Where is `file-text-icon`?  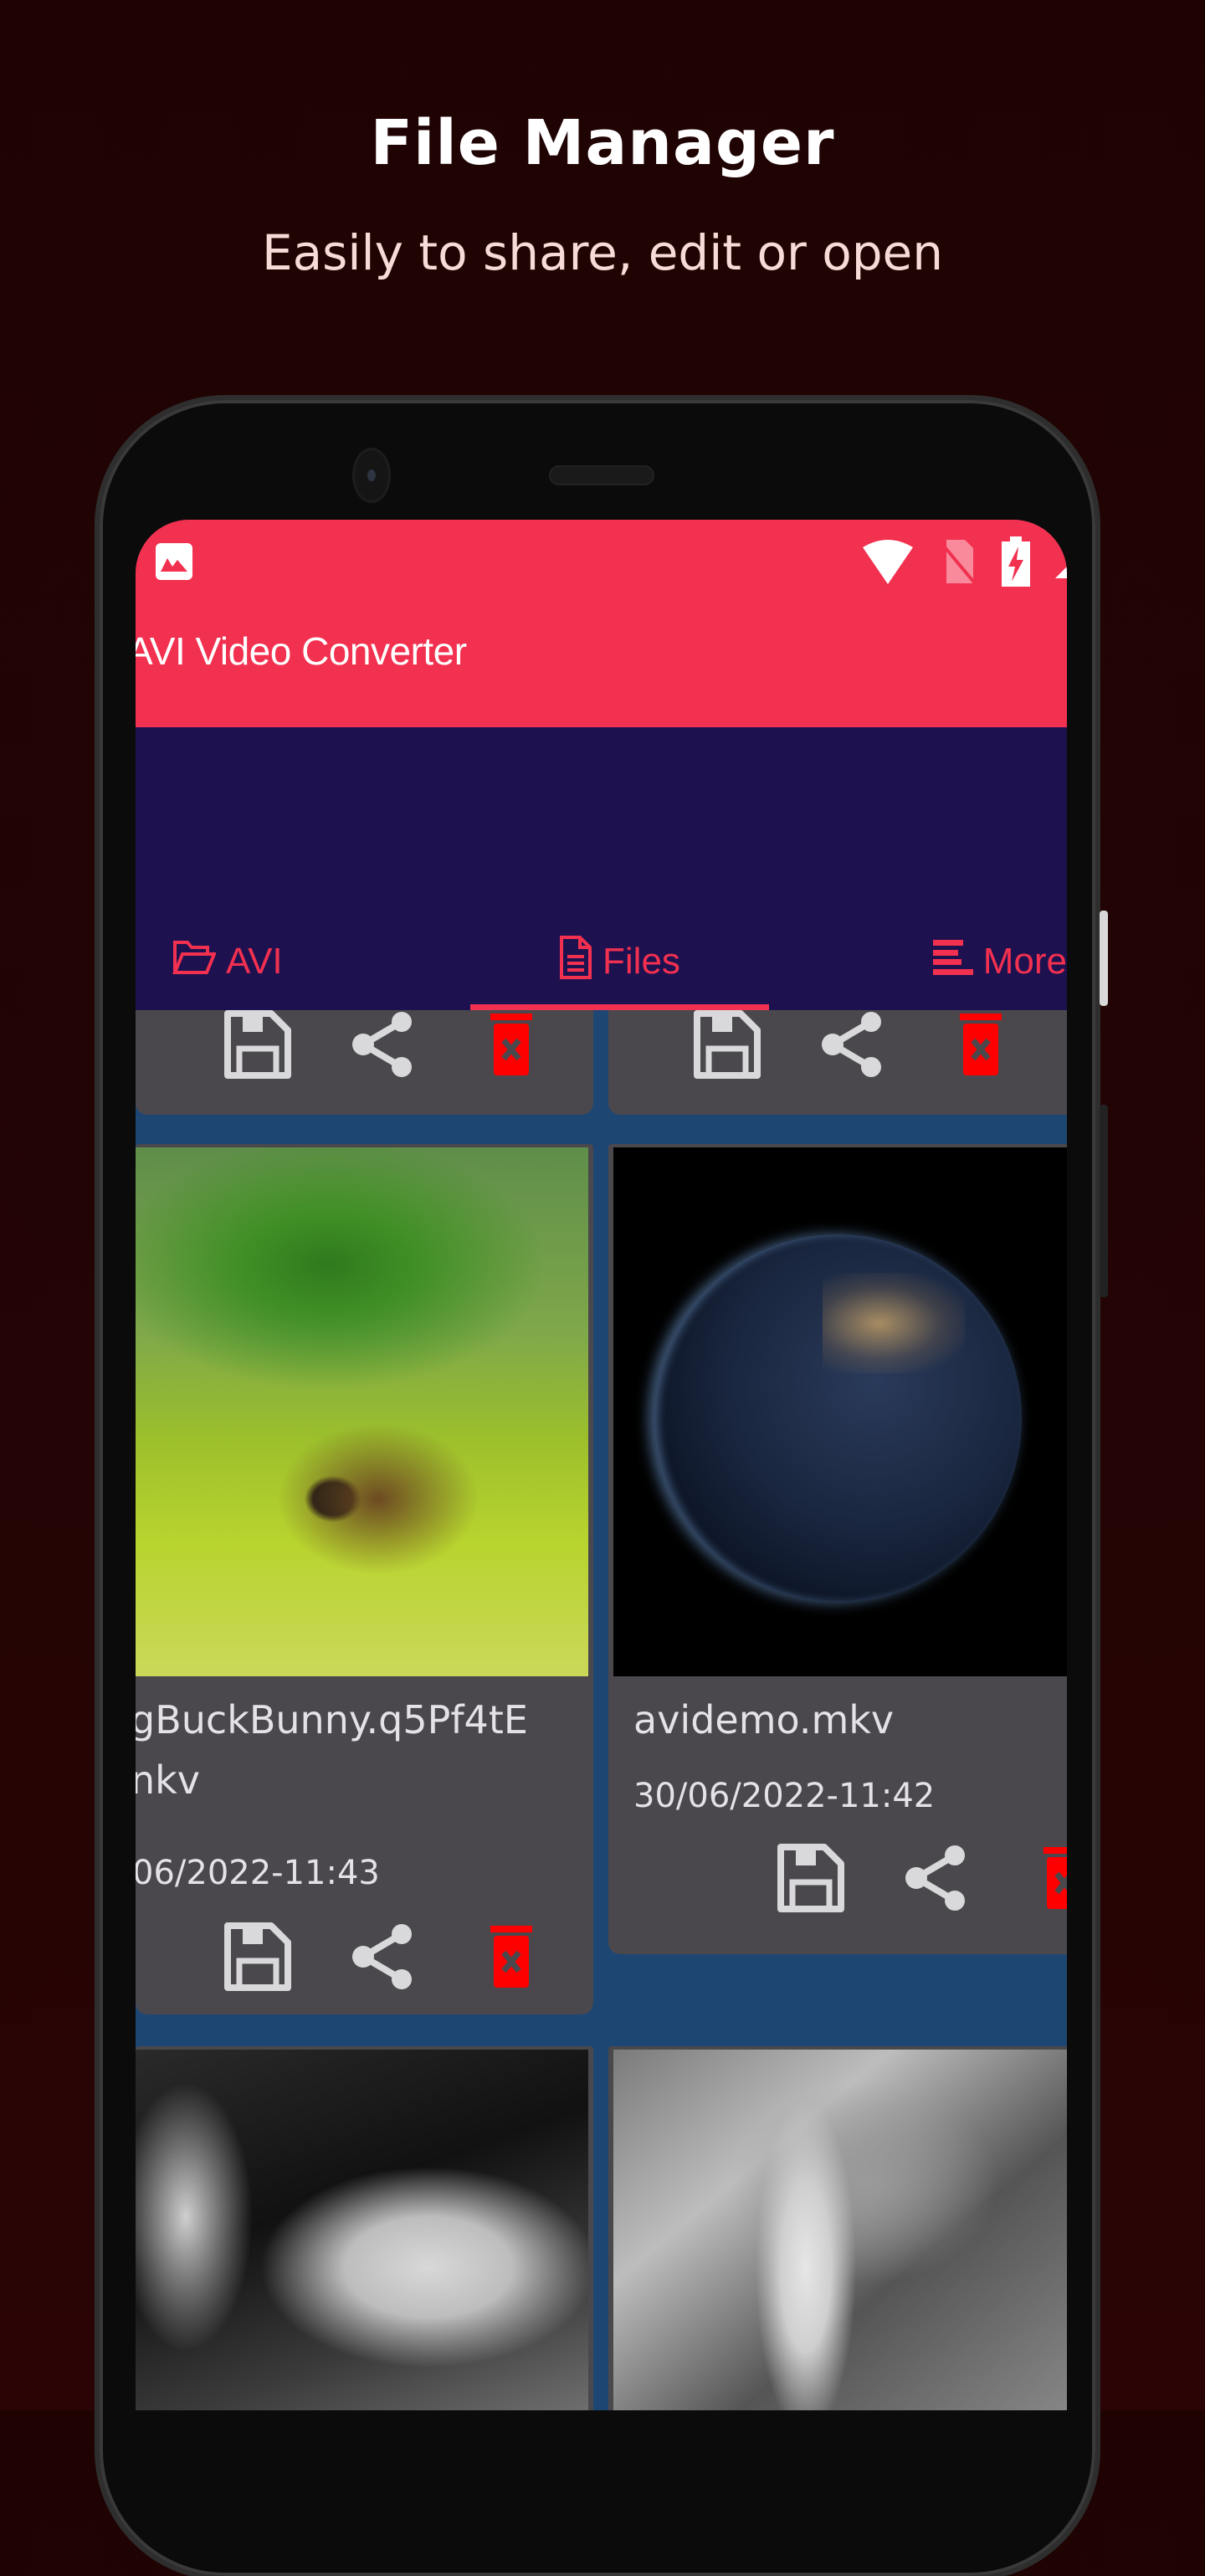
file-text-icon is located at coordinates (575, 962).